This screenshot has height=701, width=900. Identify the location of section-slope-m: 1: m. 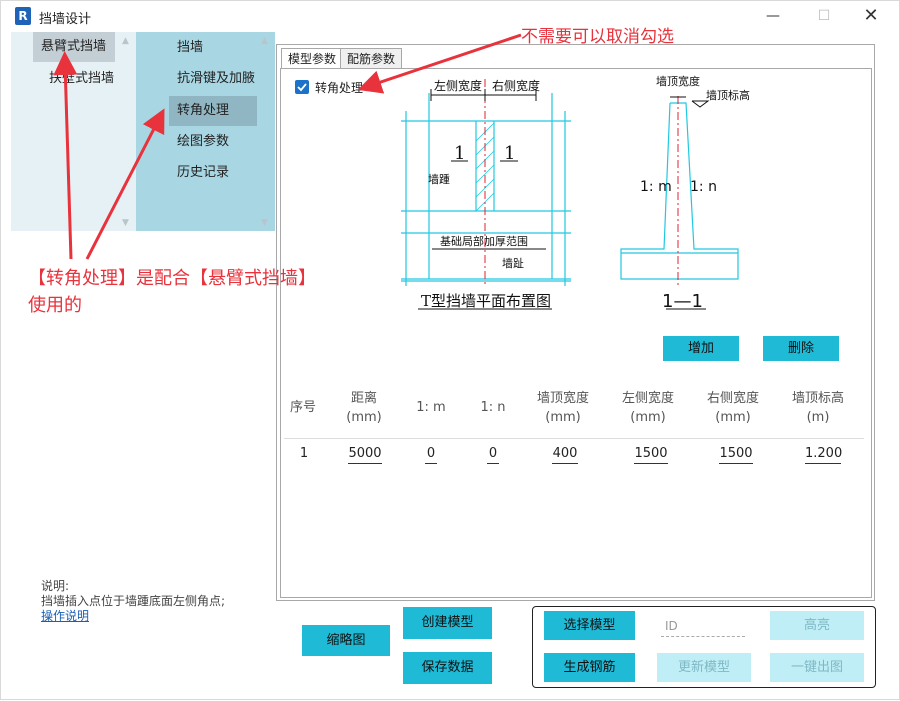
(656, 187).